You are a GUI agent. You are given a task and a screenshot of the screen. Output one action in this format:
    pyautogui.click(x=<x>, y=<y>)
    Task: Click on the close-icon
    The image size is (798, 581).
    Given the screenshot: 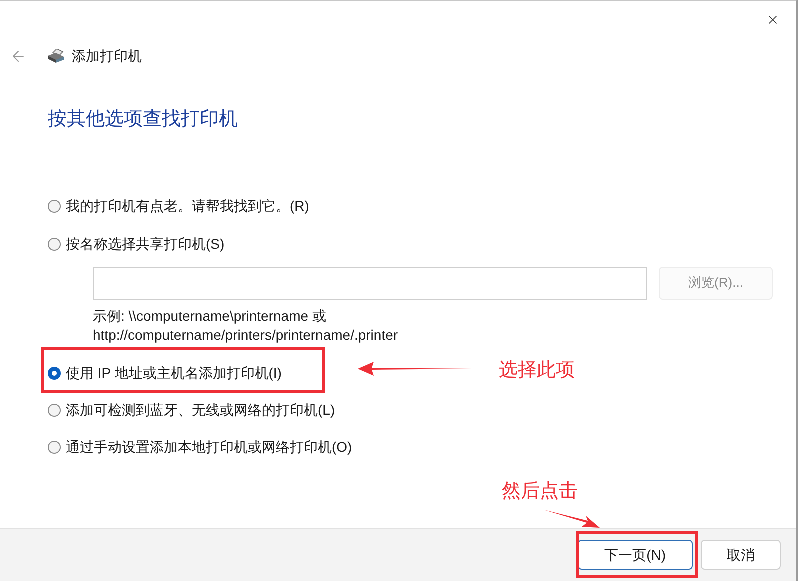 What is the action you would take?
    pyautogui.click(x=773, y=20)
    